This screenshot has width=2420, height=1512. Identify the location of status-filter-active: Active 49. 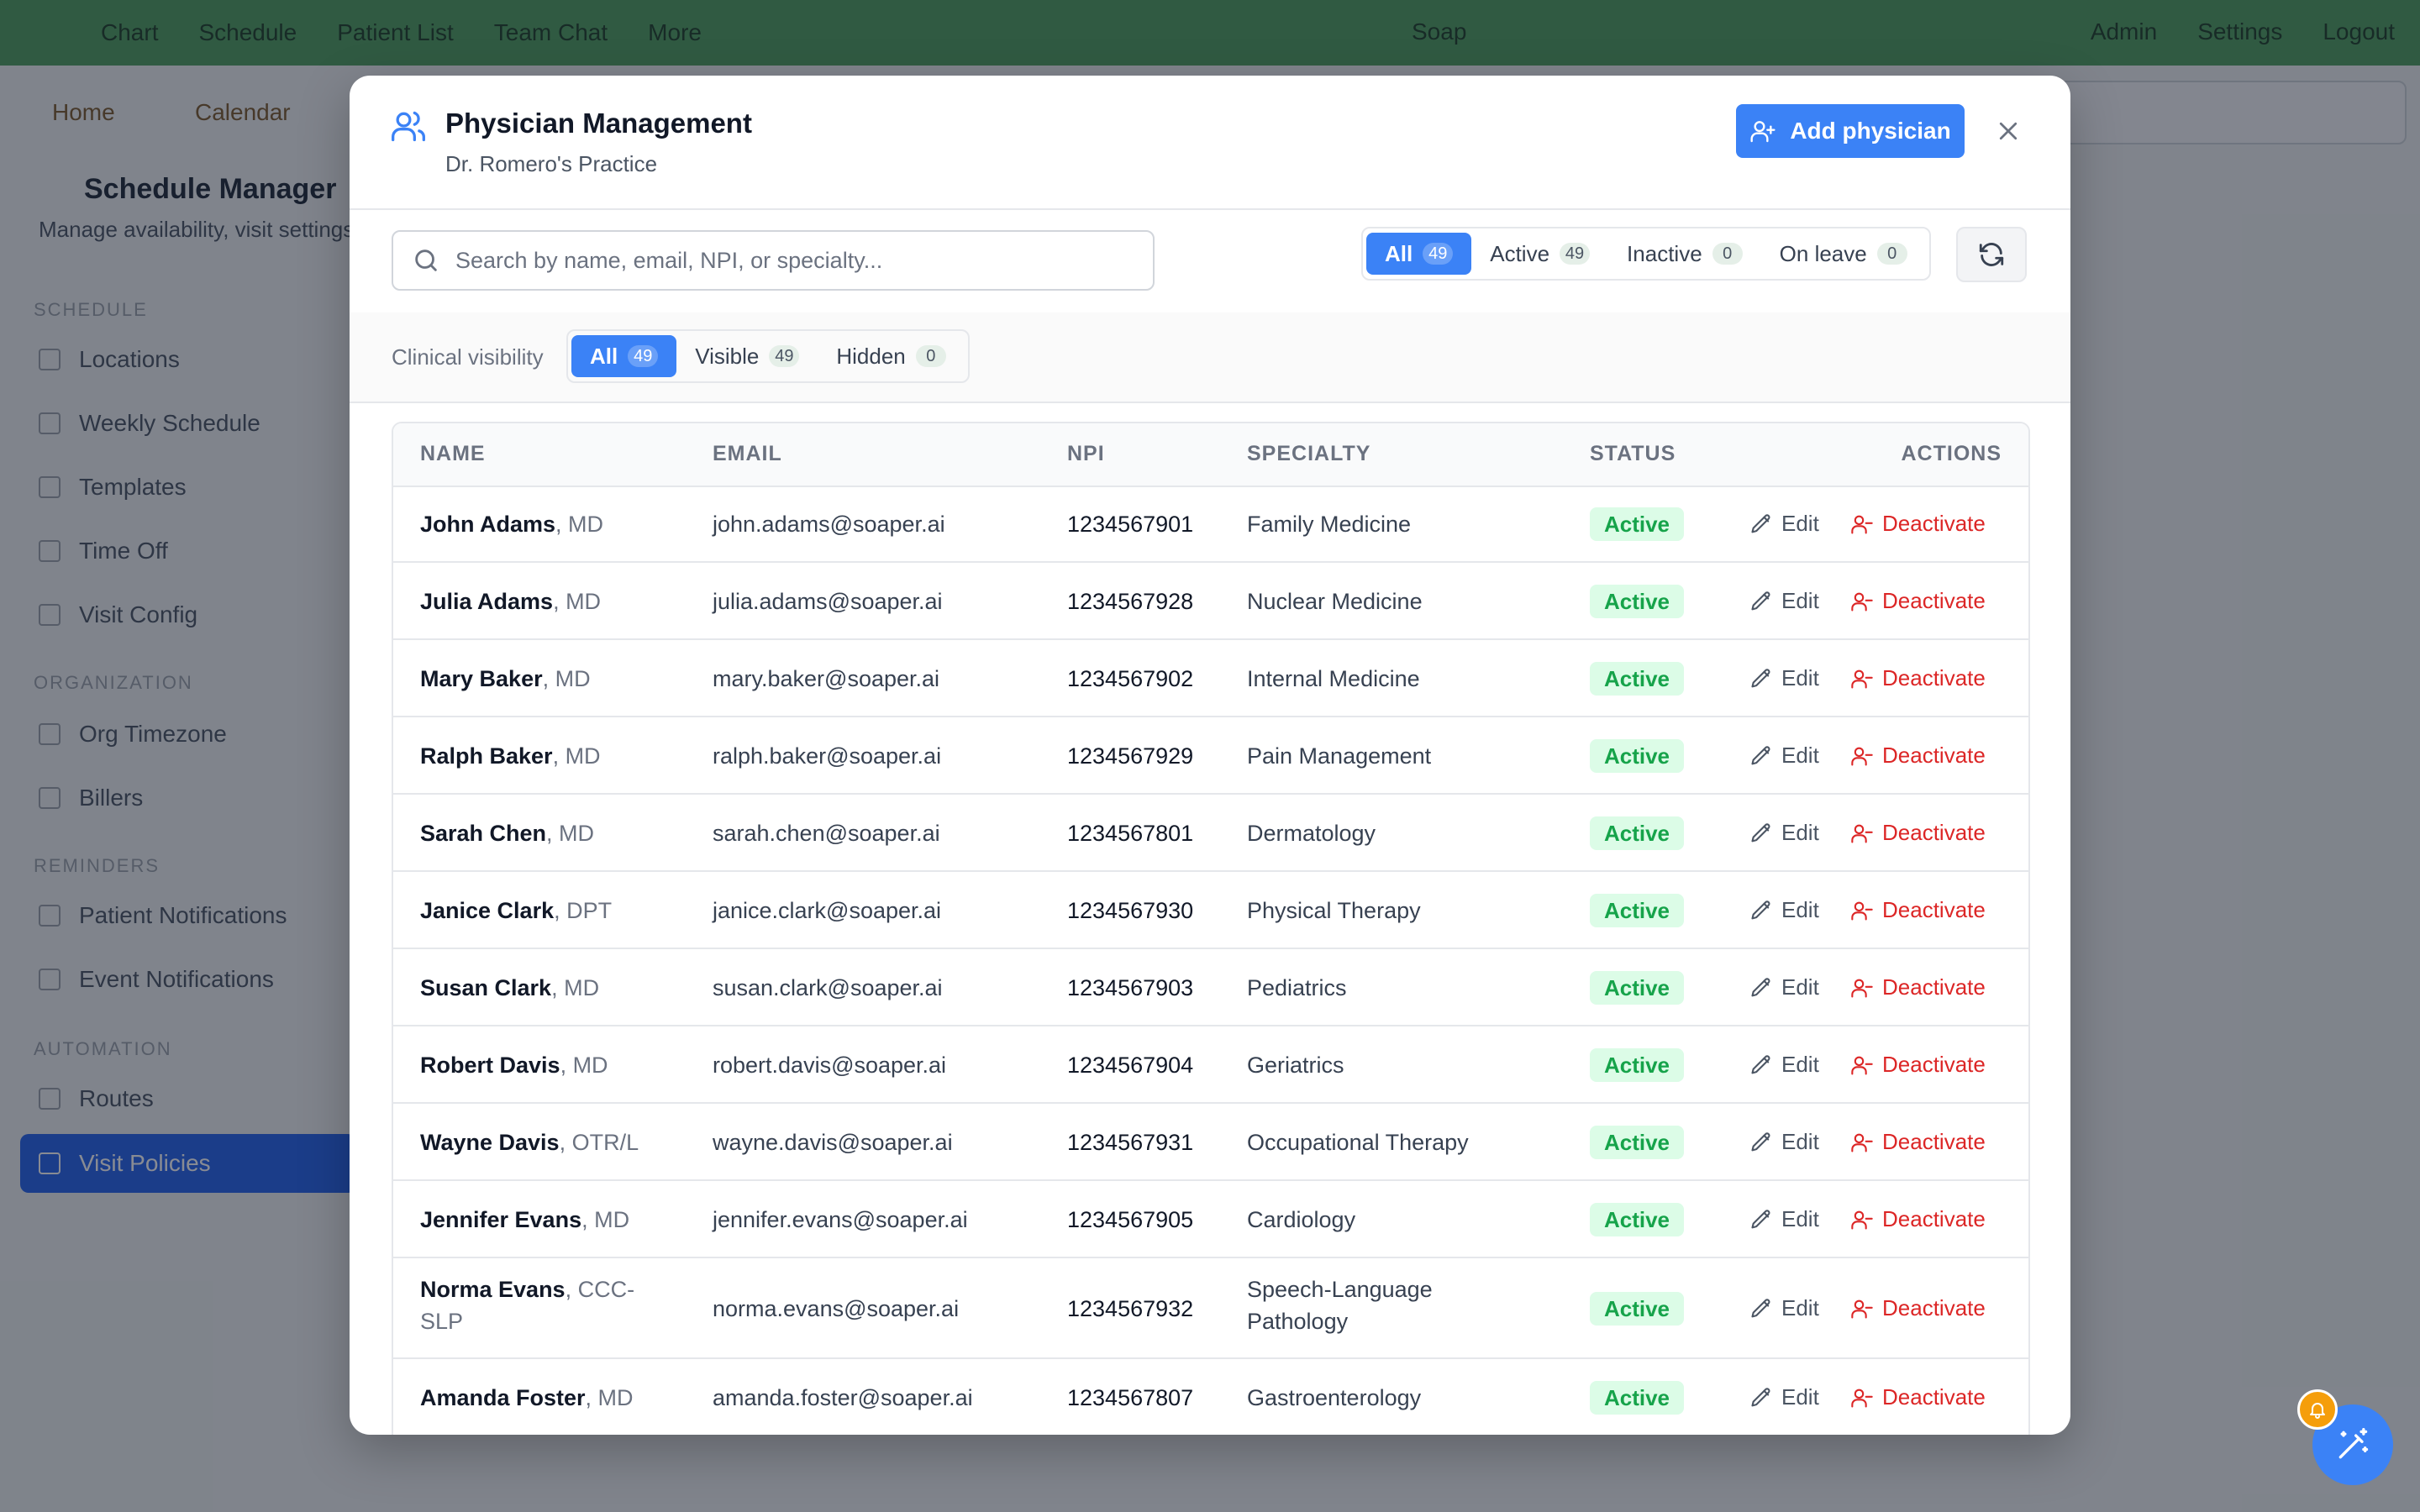
(1539, 254).